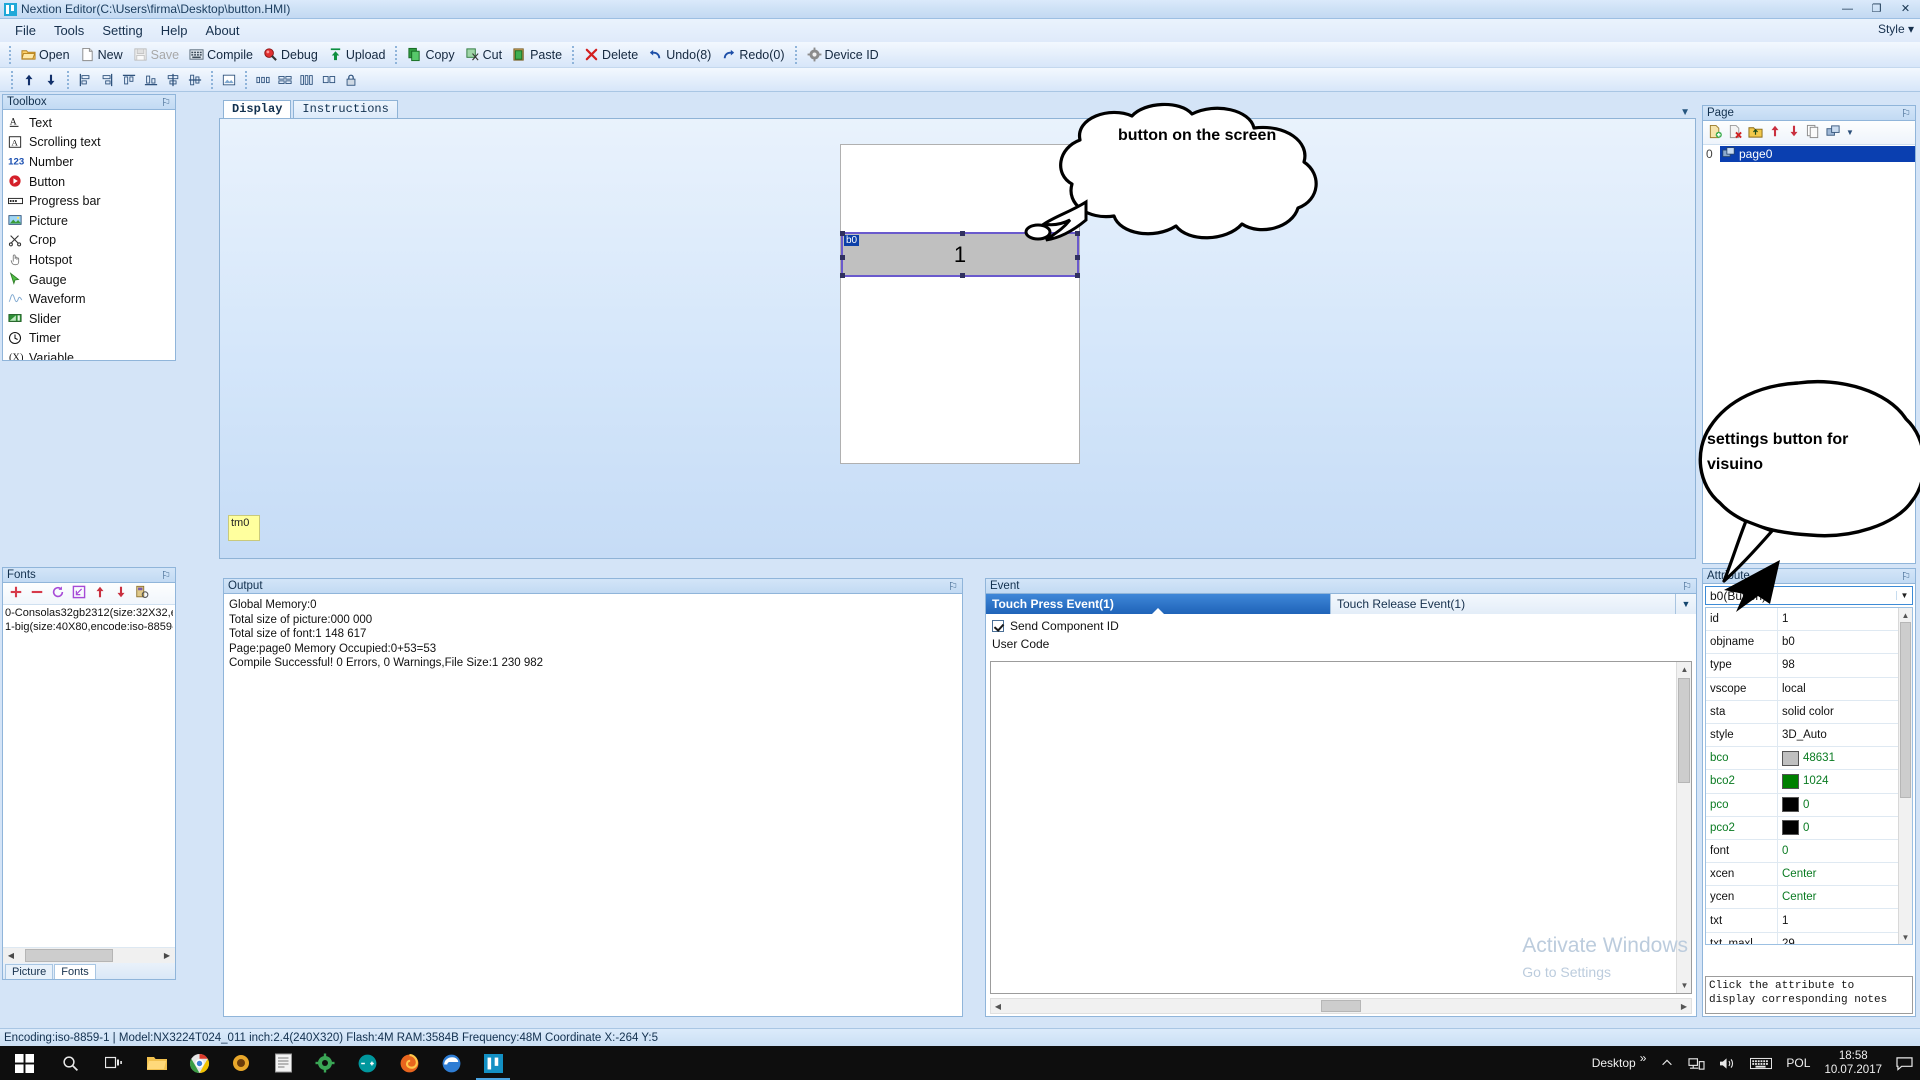  Describe the element at coordinates (89, 339) in the screenshot. I see `toolbox-item-timer: Timer` at that location.